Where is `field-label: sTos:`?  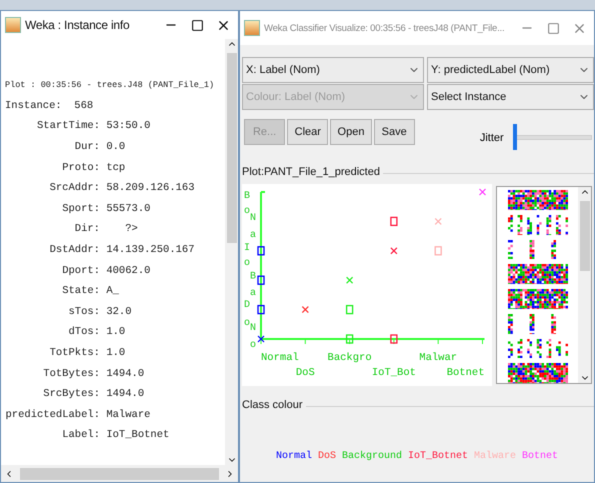
field-label: sTos: is located at coordinates (83, 312).